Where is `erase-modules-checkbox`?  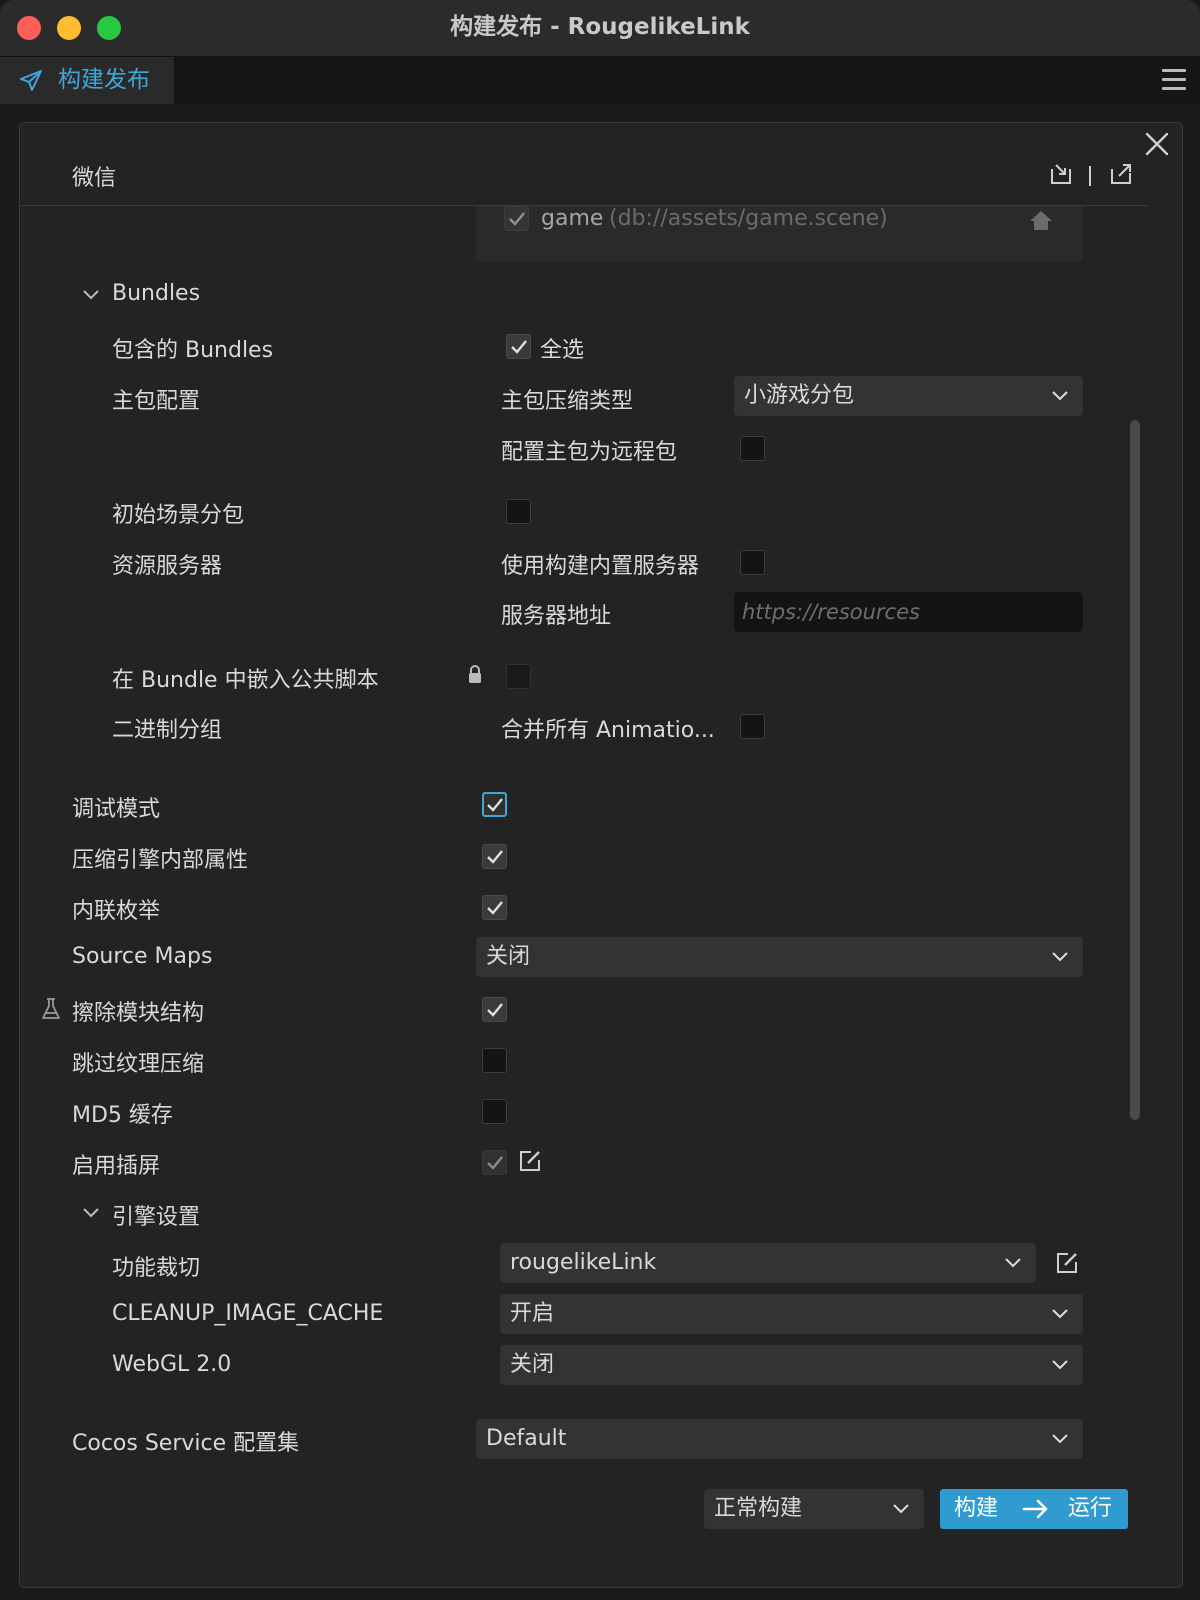 erase-modules-checkbox is located at coordinates (494, 1009).